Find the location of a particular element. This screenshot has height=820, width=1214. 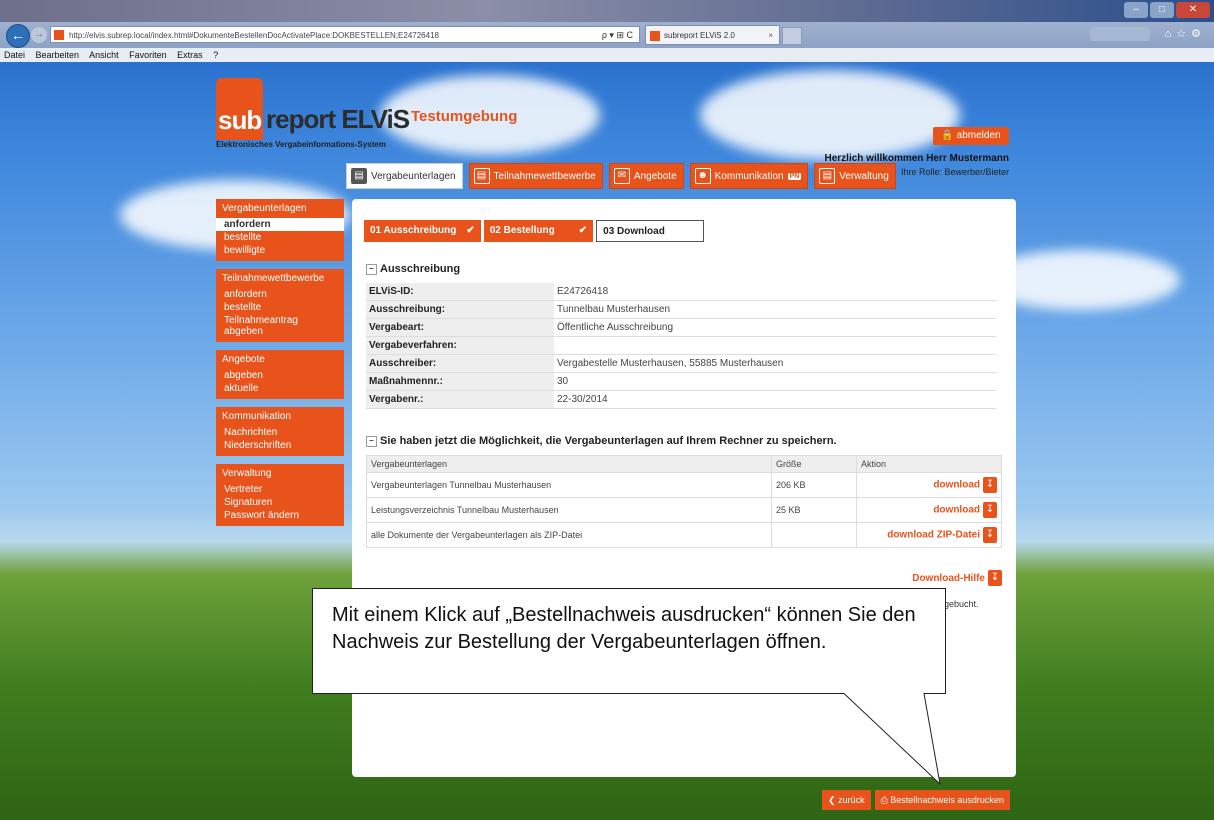

tab-verwaltung: ▤ Verwaltung is located at coordinates (855, 176).